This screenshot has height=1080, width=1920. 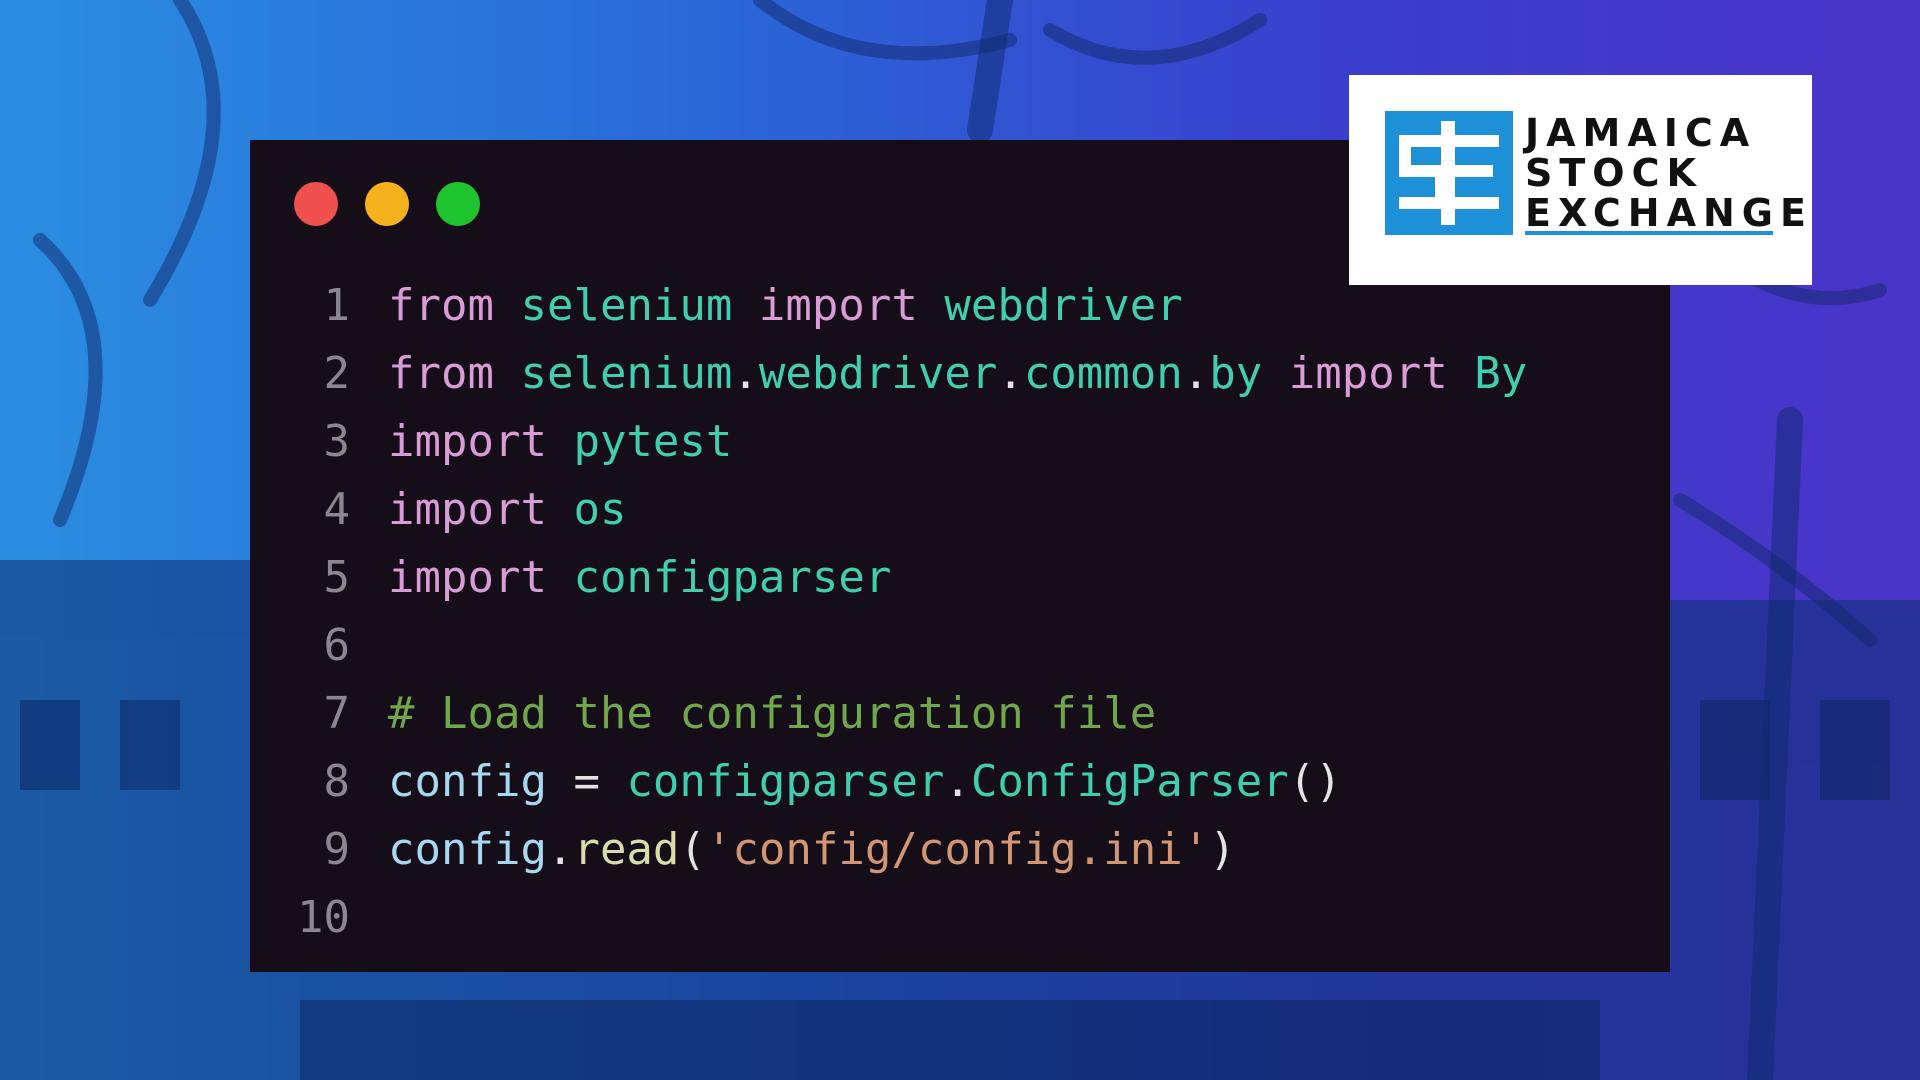 I want to click on code-text: import os, so click(x=507, y=510).